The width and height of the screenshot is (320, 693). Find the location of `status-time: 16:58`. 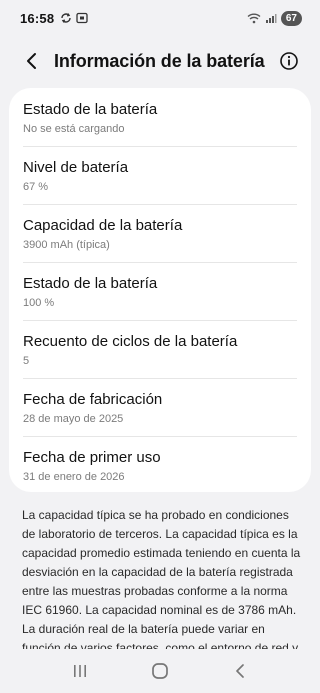

status-time: 16:58 is located at coordinates (37, 18).